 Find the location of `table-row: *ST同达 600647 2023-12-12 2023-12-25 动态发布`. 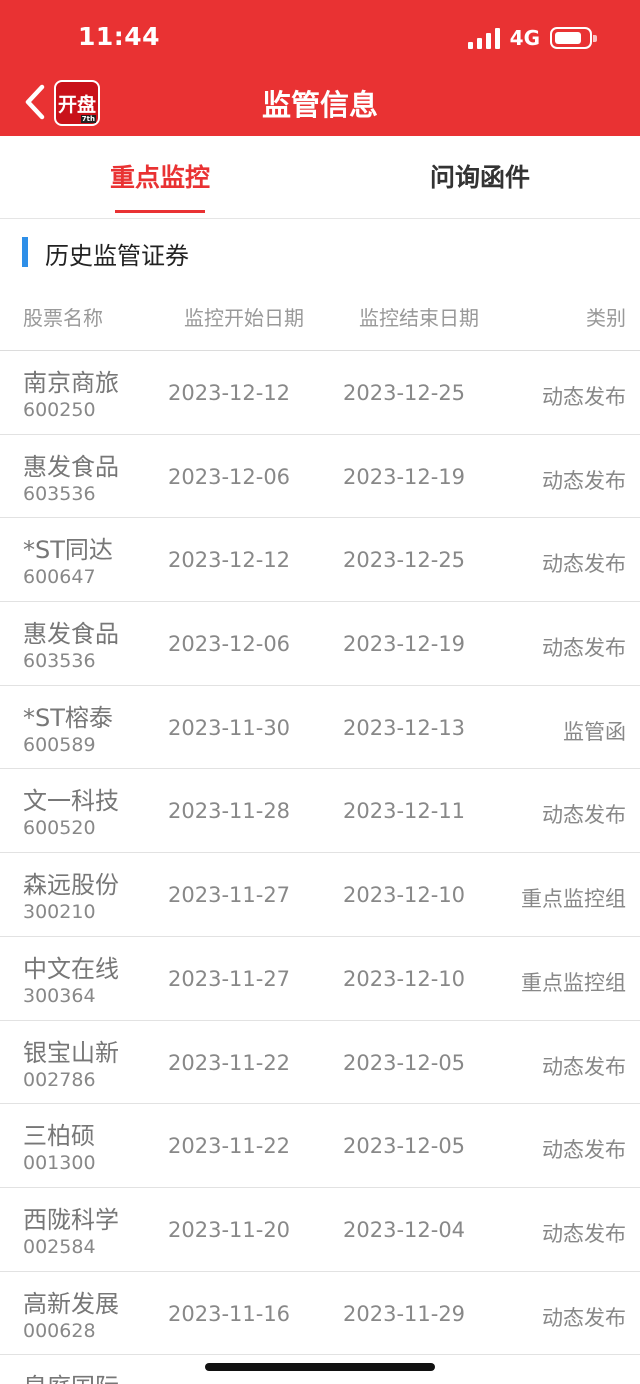

table-row: *ST同达 600647 2023-12-12 2023-12-25 动态发布 is located at coordinates (320, 560).